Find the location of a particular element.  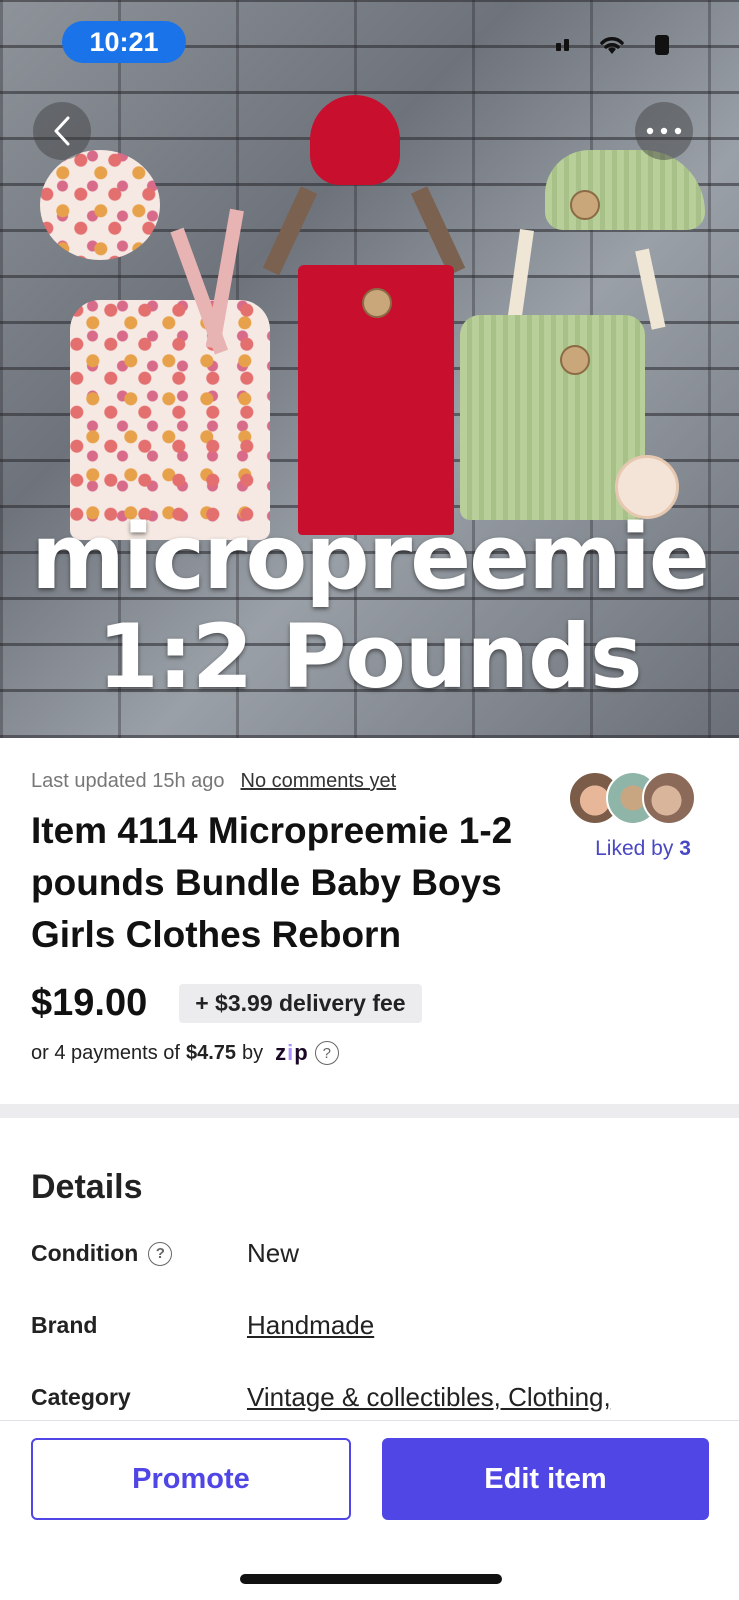

liked-by: Liked by 3 is located at coordinates (638, 816).